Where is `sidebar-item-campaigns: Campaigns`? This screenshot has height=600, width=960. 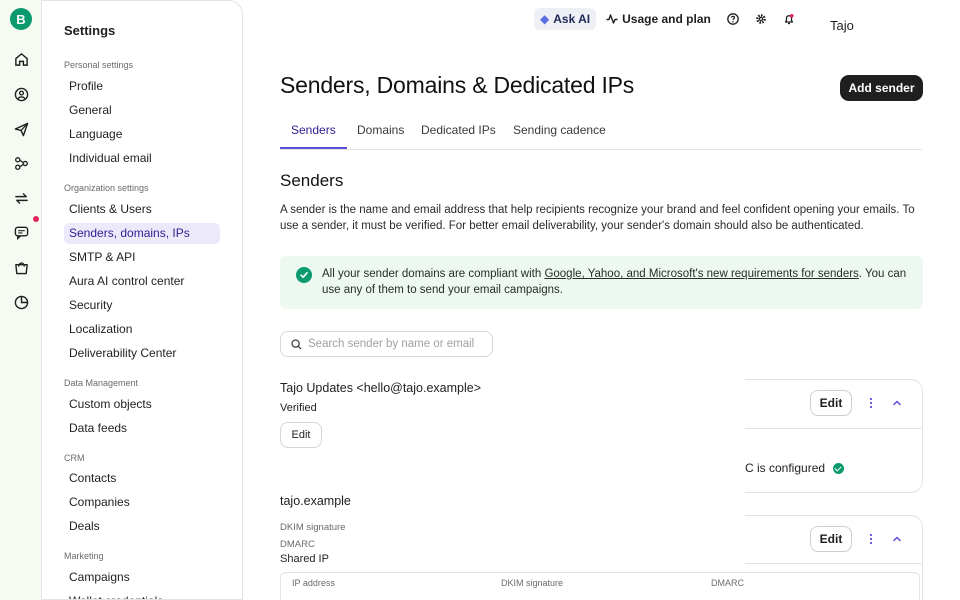
sidebar-item-campaigns: Campaigns is located at coordinates (142, 577).